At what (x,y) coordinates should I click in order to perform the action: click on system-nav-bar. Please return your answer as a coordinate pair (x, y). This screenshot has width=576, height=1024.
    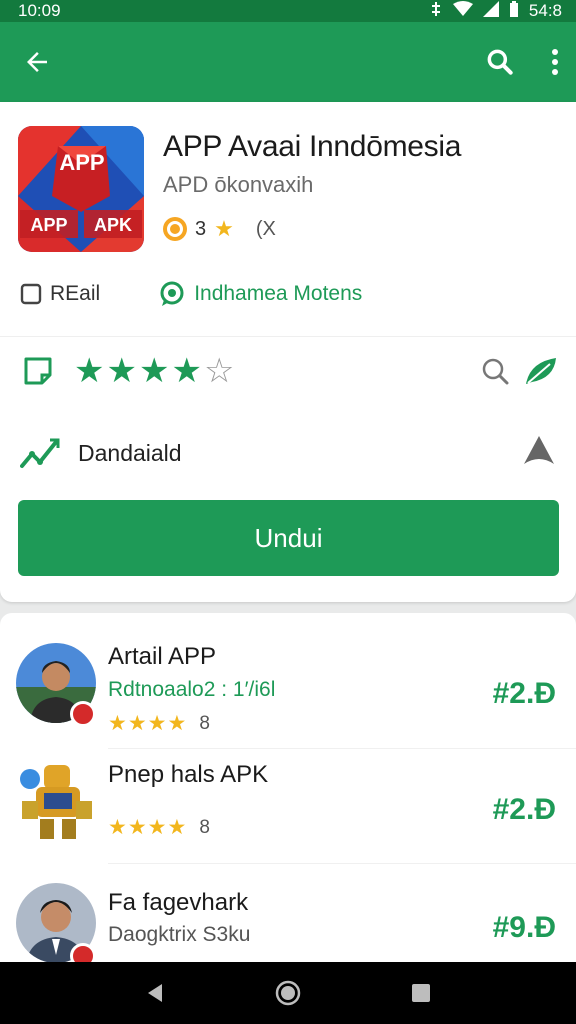
    Looking at the image, I should click on (288, 993).